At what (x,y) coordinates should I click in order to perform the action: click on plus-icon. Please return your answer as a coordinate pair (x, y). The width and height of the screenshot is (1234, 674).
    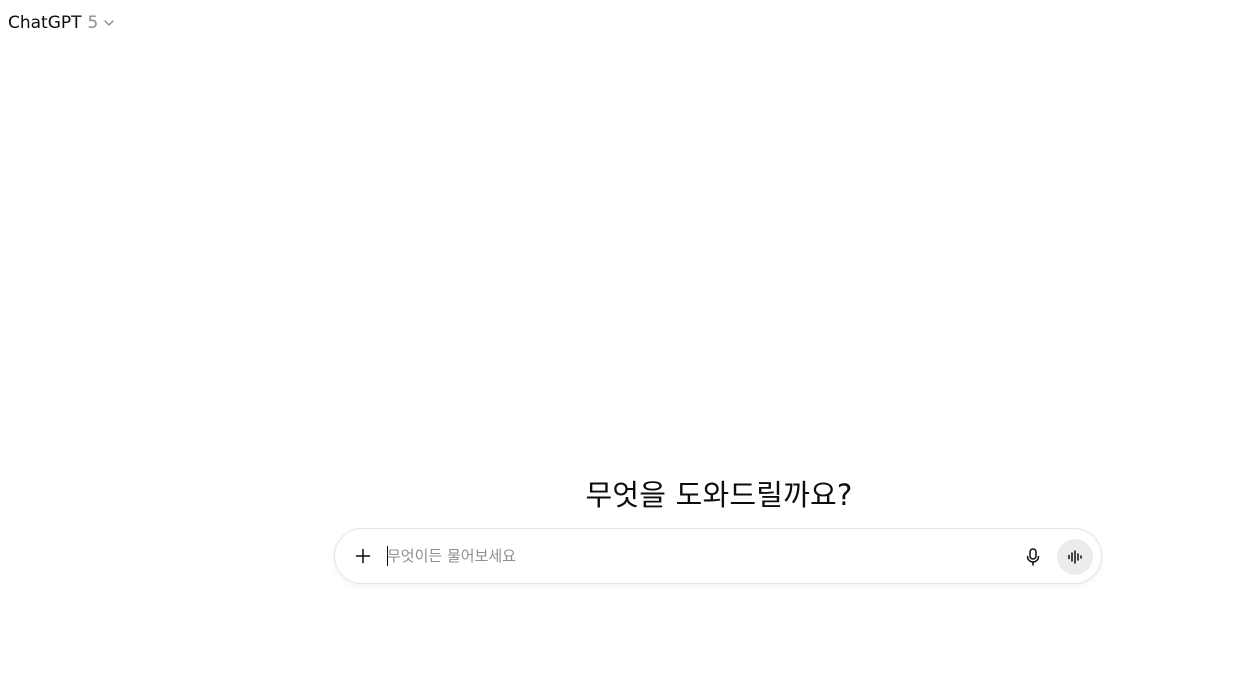
    Looking at the image, I should click on (363, 556).